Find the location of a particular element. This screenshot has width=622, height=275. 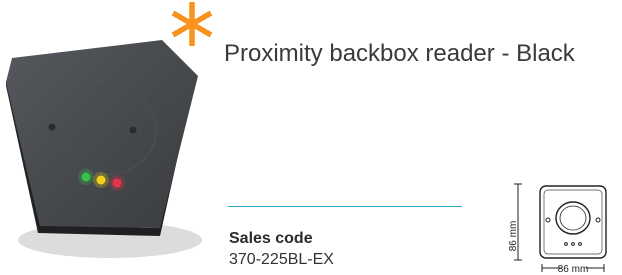

divider-line is located at coordinates (345, 206).